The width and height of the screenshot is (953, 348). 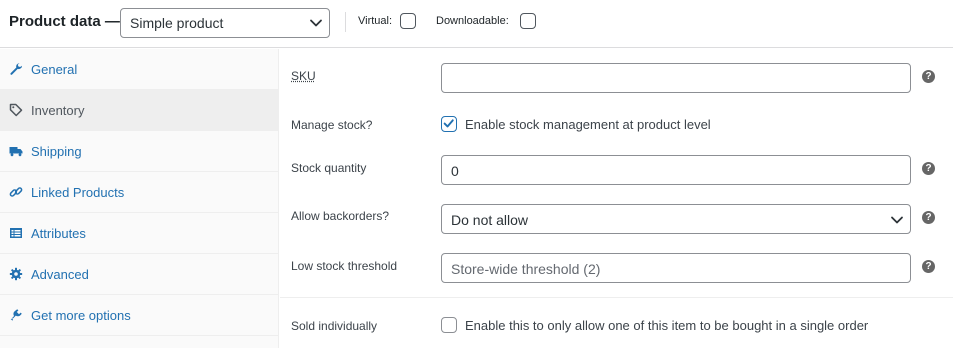 What do you see at coordinates (528, 21) in the screenshot?
I see `downloadable-checkbox` at bounding box center [528, 21].